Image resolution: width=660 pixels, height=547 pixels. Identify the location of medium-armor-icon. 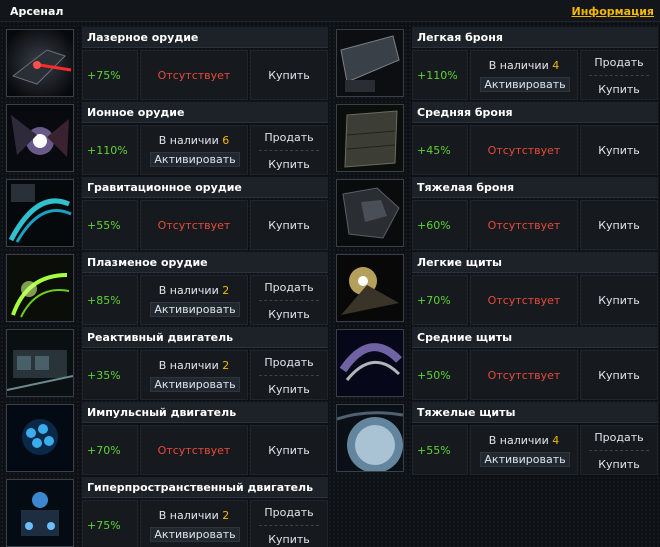
(370, 138).